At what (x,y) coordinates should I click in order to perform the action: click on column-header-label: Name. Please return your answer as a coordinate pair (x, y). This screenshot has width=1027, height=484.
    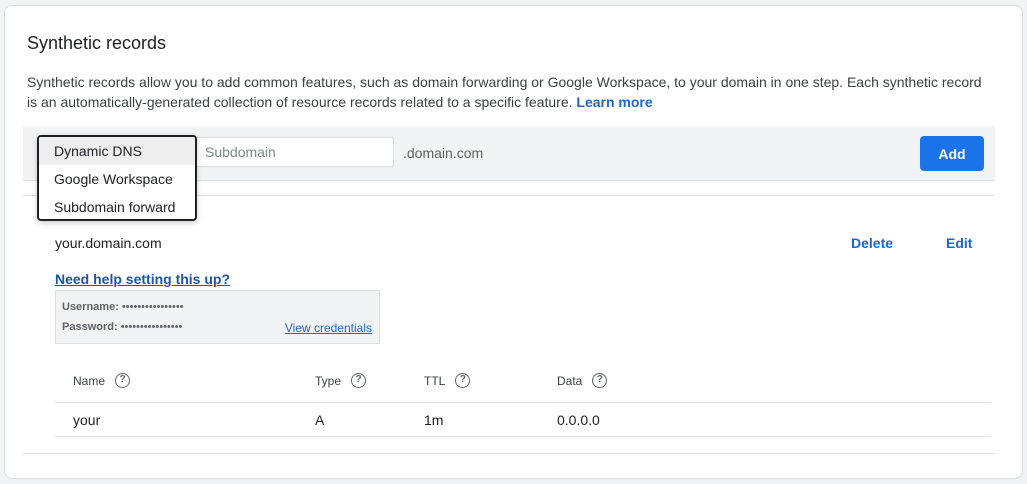
    Looking at the image, I should click on (89, 380).